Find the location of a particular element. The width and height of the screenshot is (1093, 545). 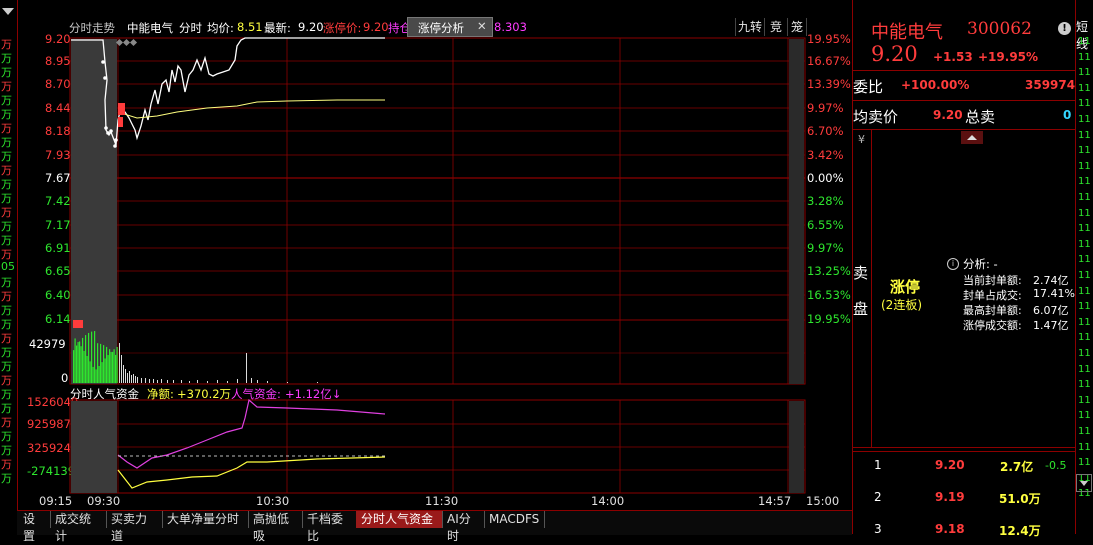

yen-icon: ¥ is located at coordinates (861, 139).